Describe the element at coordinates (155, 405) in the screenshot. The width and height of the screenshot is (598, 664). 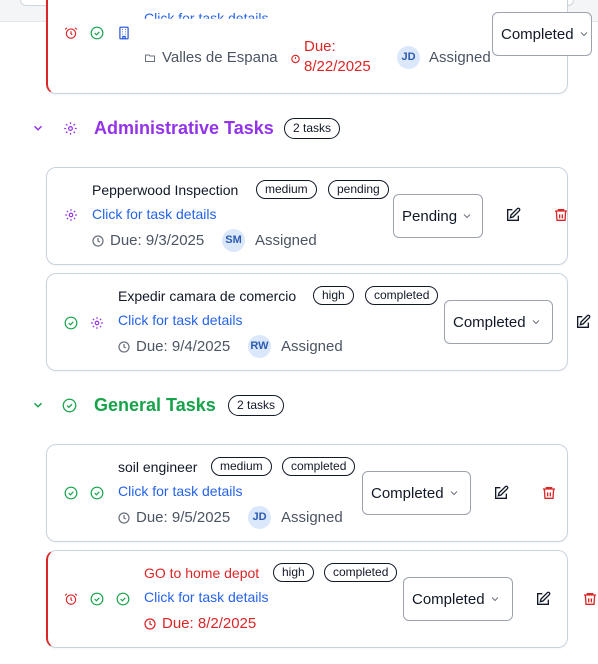
I see `section-title: General Tasks` at that location.